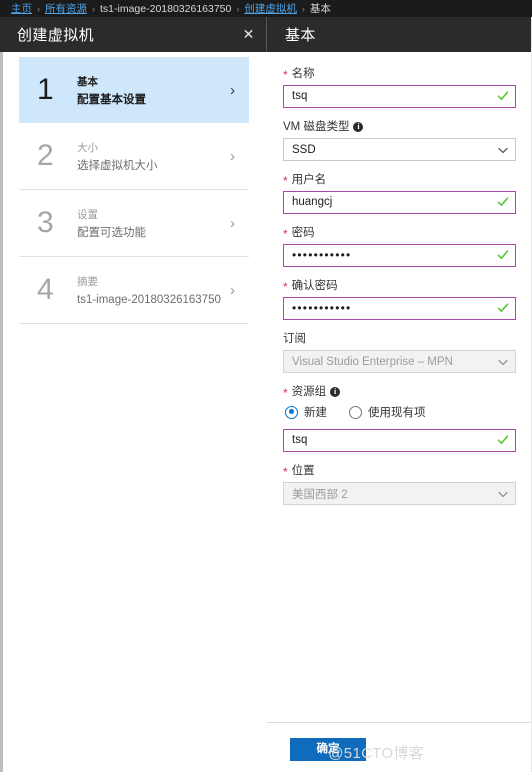 Image resolution: width=532 pixels, height=772 pixels. I want to click on location-value: 美国西部 2, so click(320, 494).